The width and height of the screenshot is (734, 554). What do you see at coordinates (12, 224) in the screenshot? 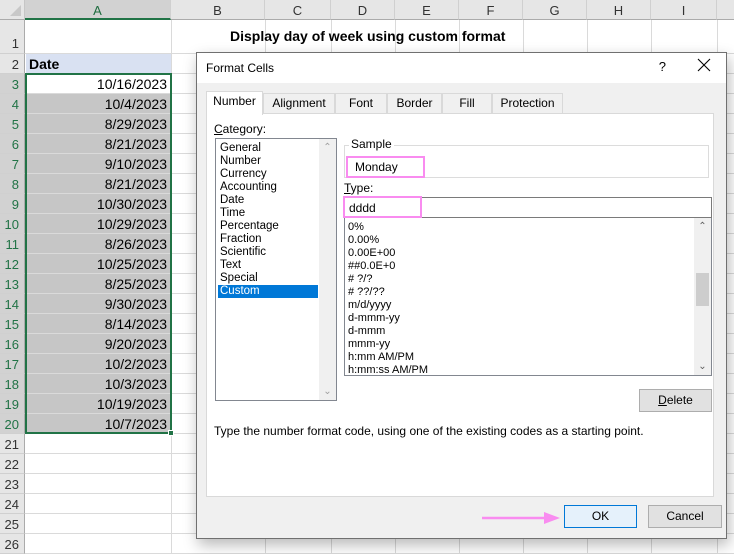
I see `row-header-10: 10` at bounding box center [12, 224].